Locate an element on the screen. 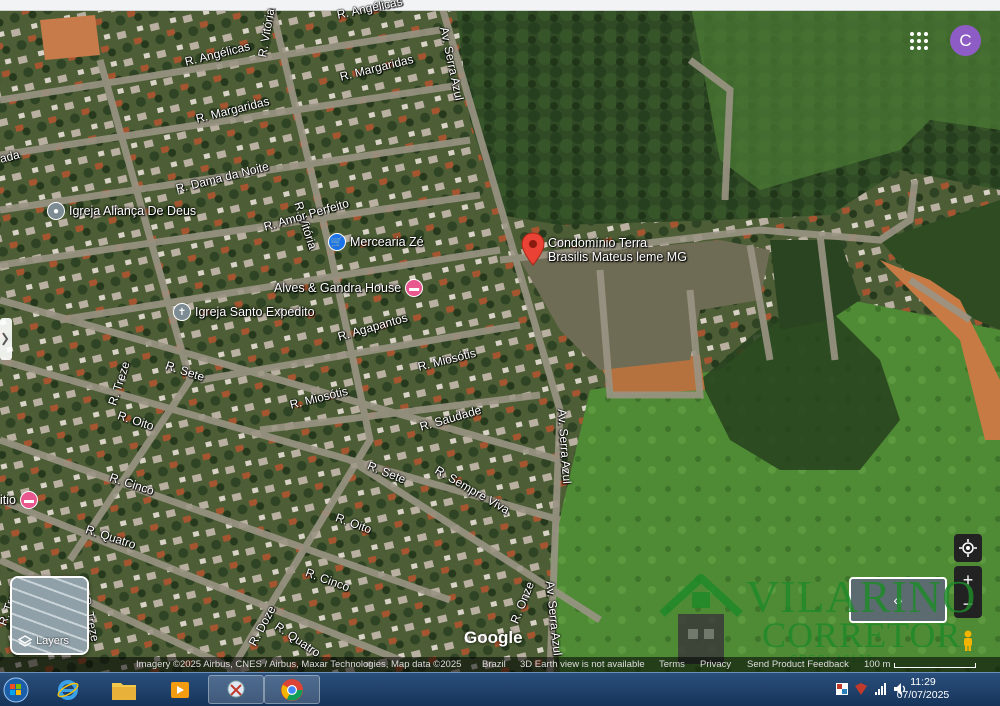 The height and width of the screenshot is (706, 1000). pin-label-line2: Brasilis Mateus leme MG is located at coordinates (617, 257).